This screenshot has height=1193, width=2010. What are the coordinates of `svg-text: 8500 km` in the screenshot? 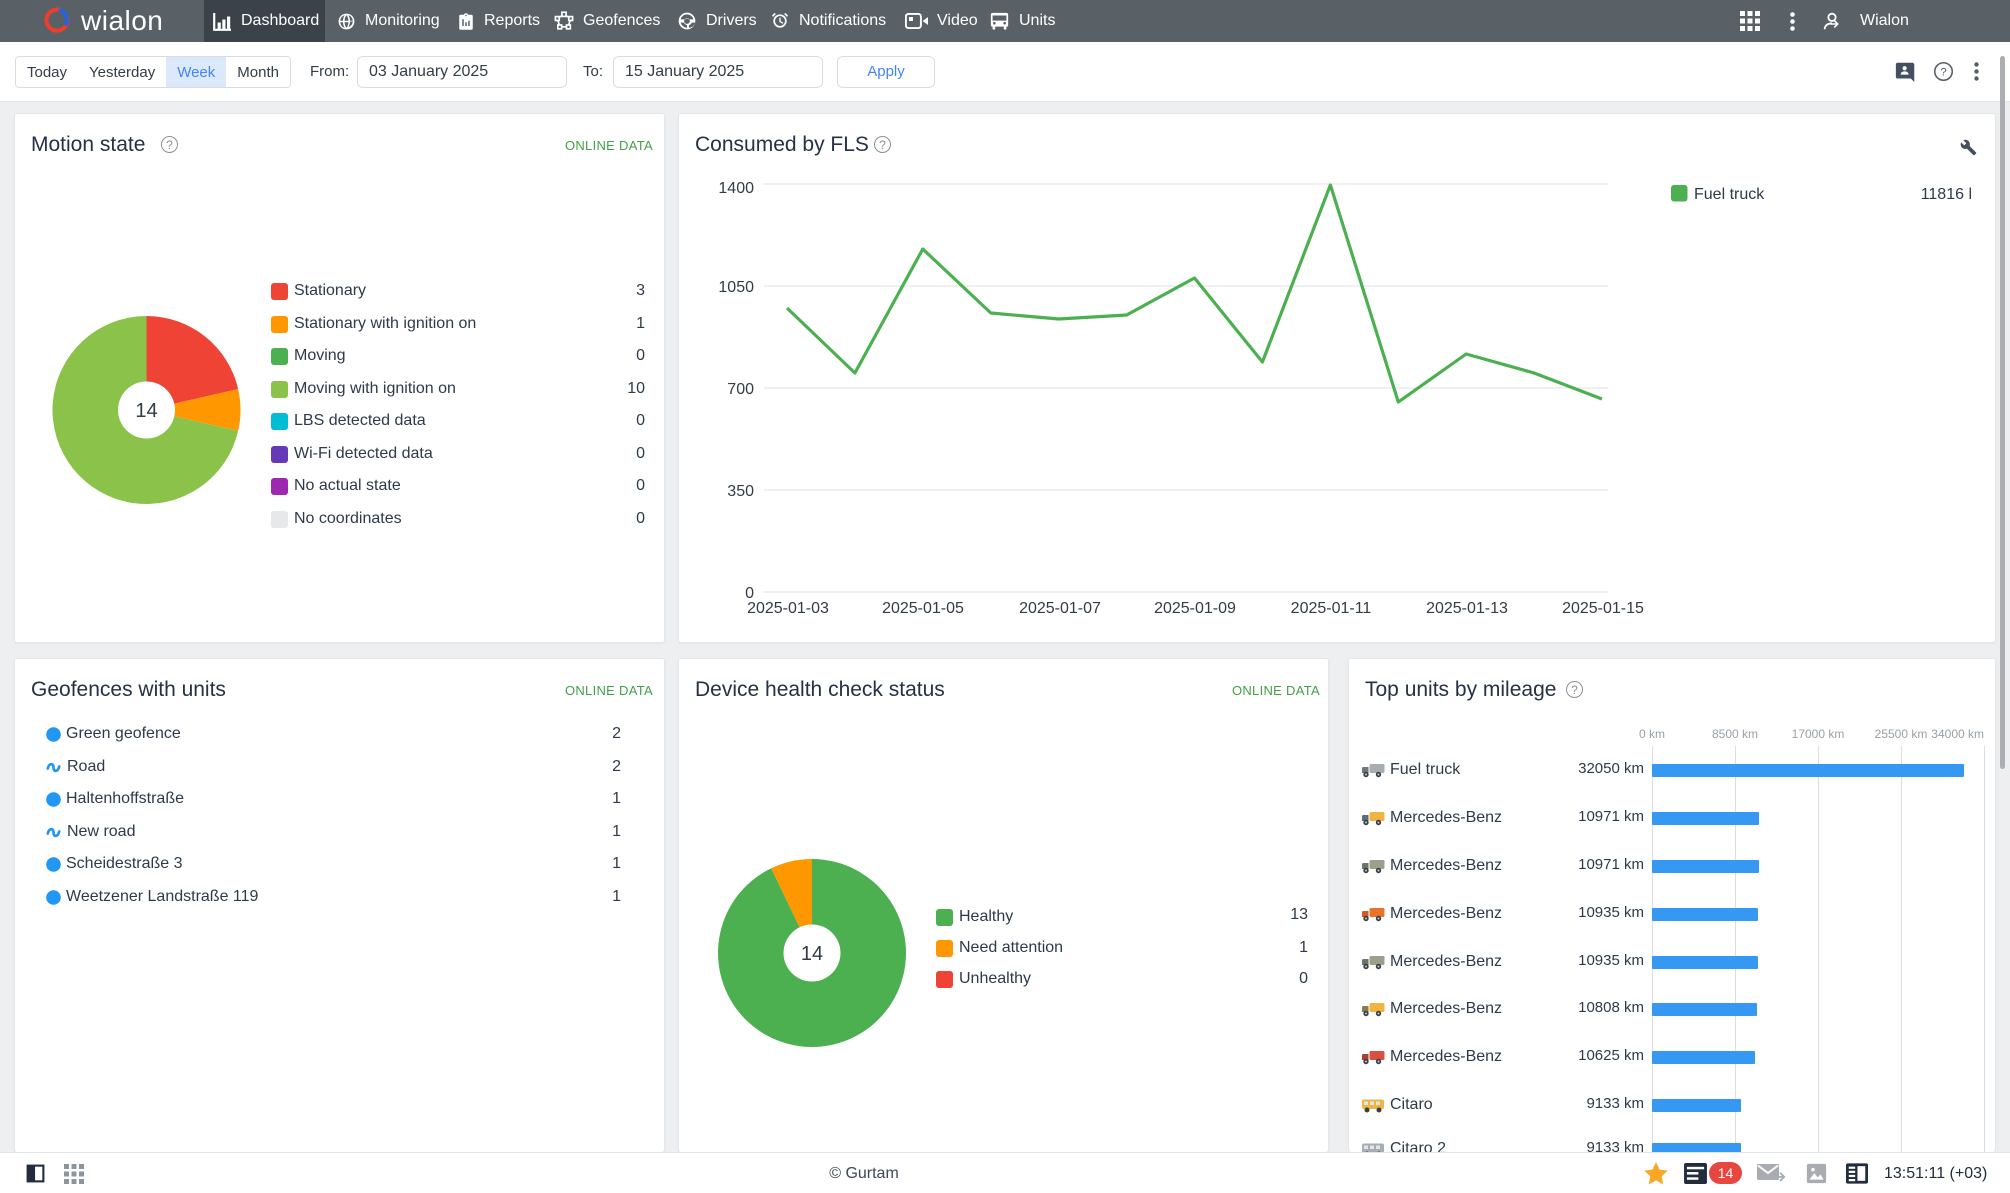 It's located at (1735, 734).